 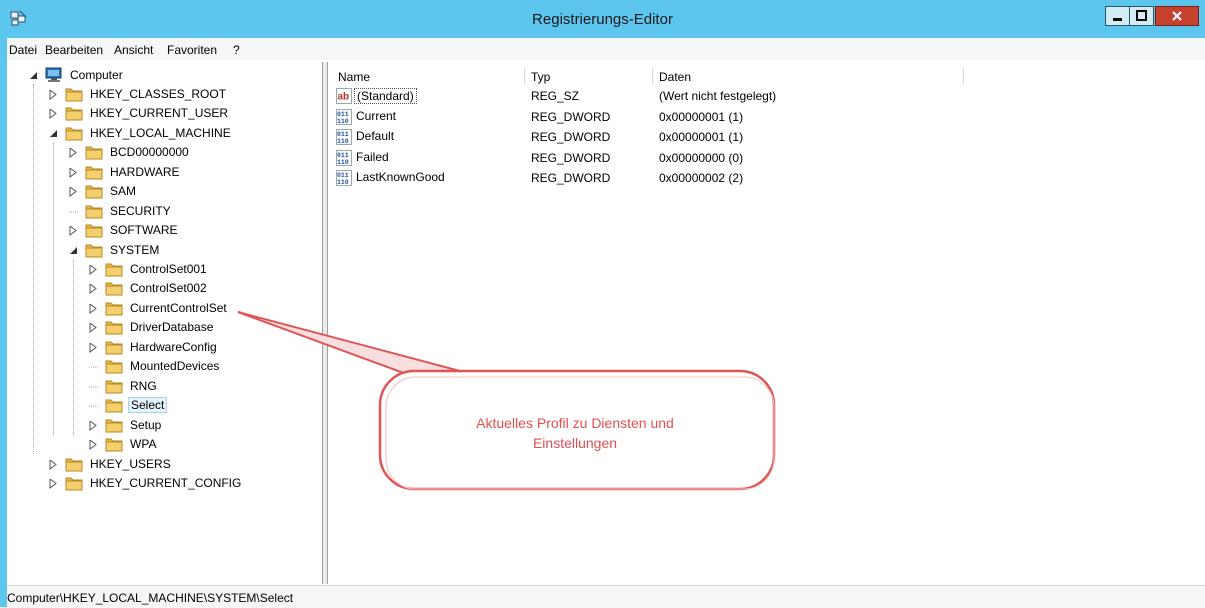 I want to click on tree-item: DriverDatabase, so click(x=152, y=327).